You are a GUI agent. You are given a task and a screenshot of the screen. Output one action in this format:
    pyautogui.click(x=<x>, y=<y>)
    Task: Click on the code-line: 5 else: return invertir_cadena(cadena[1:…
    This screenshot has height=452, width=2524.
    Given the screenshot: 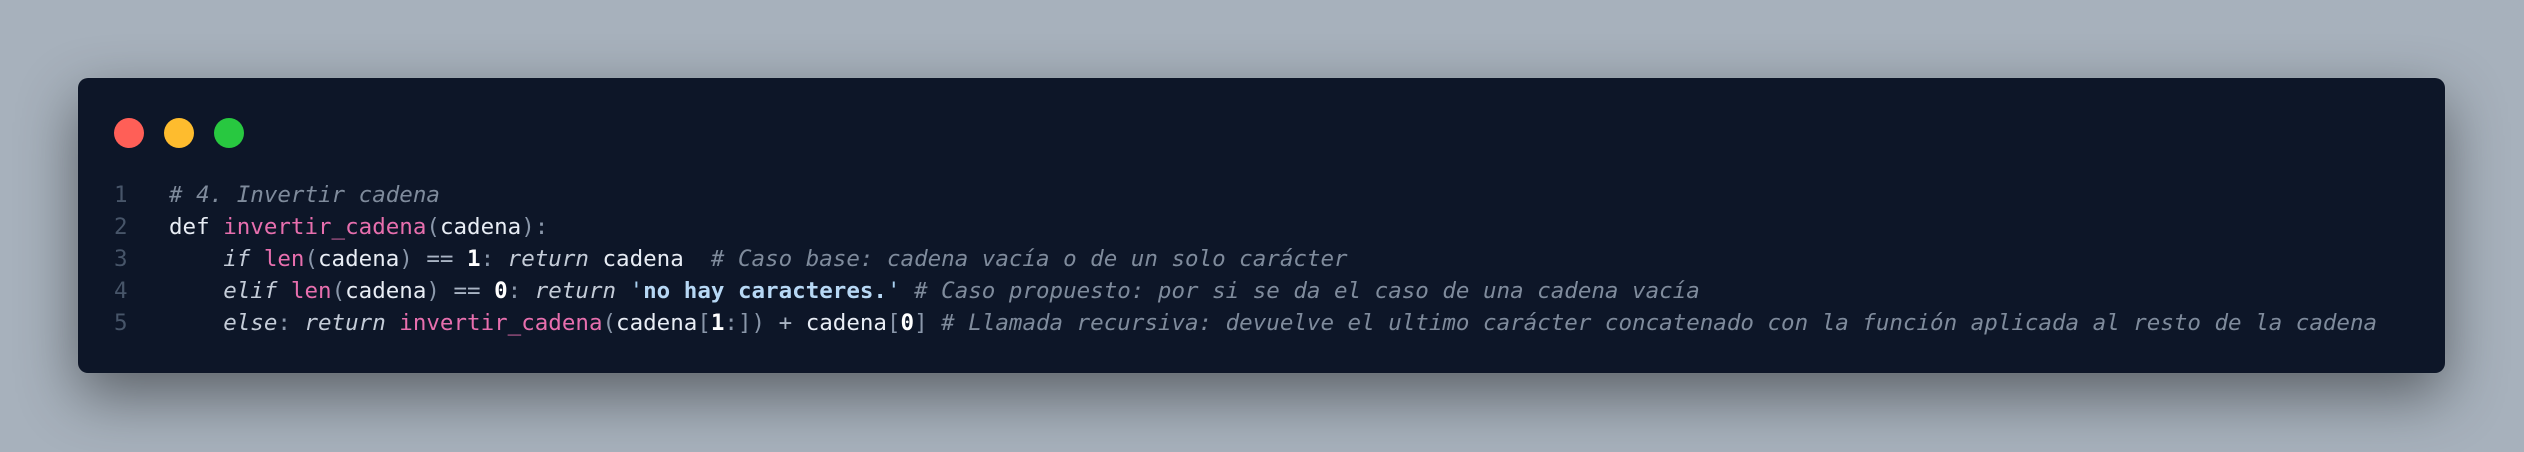 What is the action you would take?
    pyautogui.click(x=1261, y=323)
    